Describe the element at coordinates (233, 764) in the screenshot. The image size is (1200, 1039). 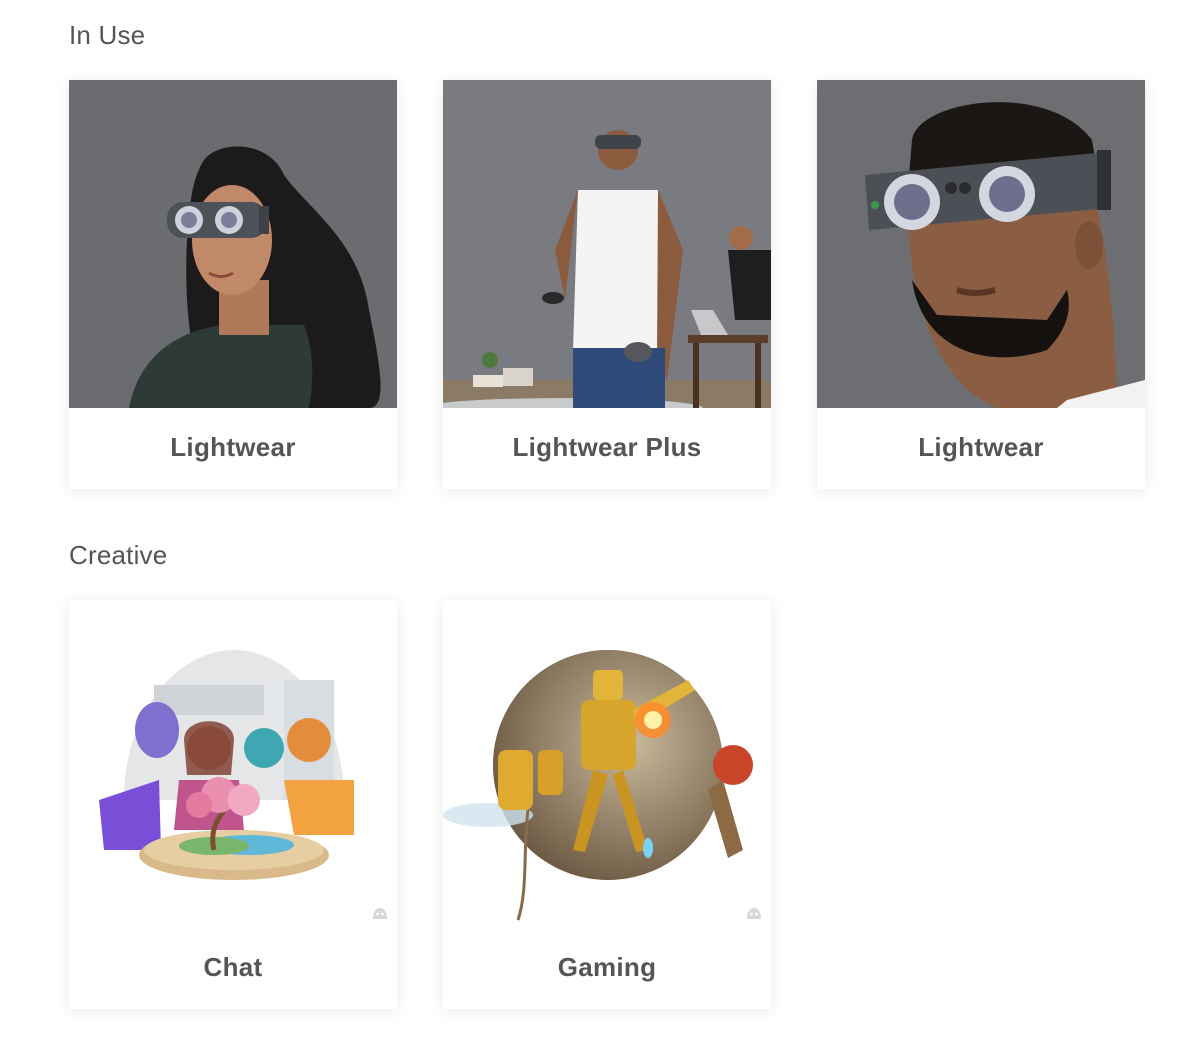
I see `avatars-chat-illustration` at that location.